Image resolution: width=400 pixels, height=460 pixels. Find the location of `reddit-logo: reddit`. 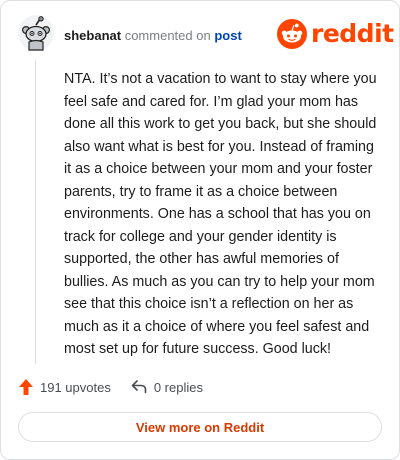

reddit-logo: reddit is located at coordinates (335, 34).